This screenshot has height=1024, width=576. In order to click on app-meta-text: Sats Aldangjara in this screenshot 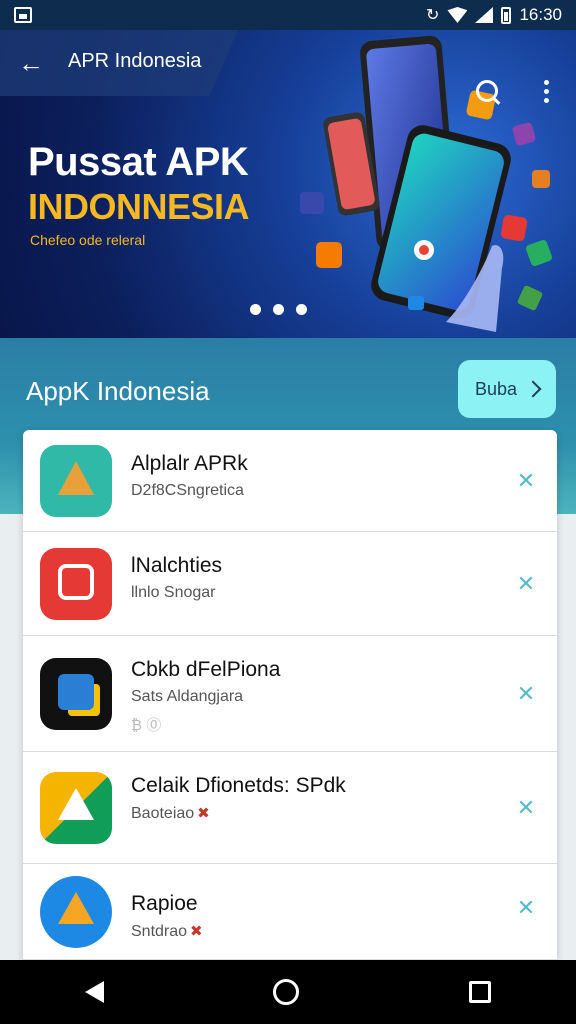, I will do `click(187, 696)`.